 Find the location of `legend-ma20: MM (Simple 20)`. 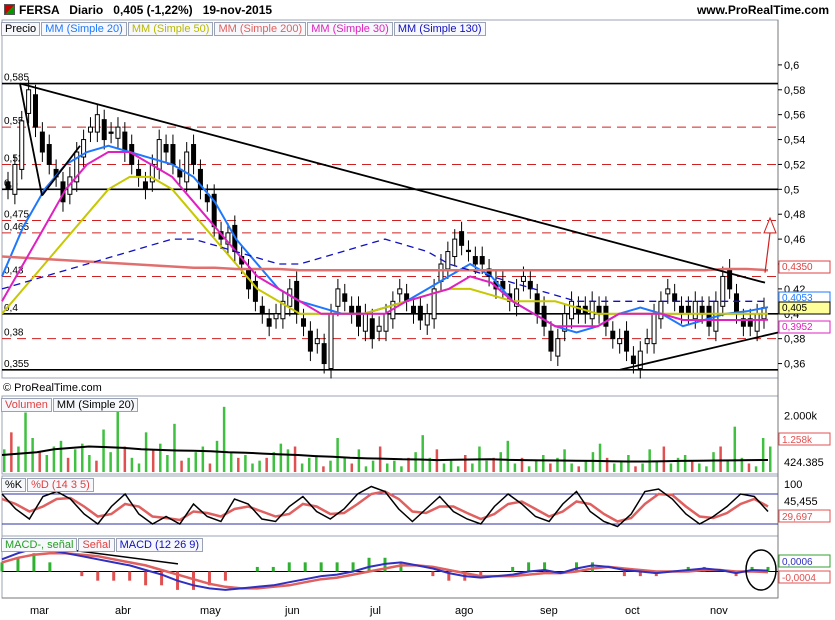

legend-ma20: MM (Simple 20) is located at coordinates (84, 29).